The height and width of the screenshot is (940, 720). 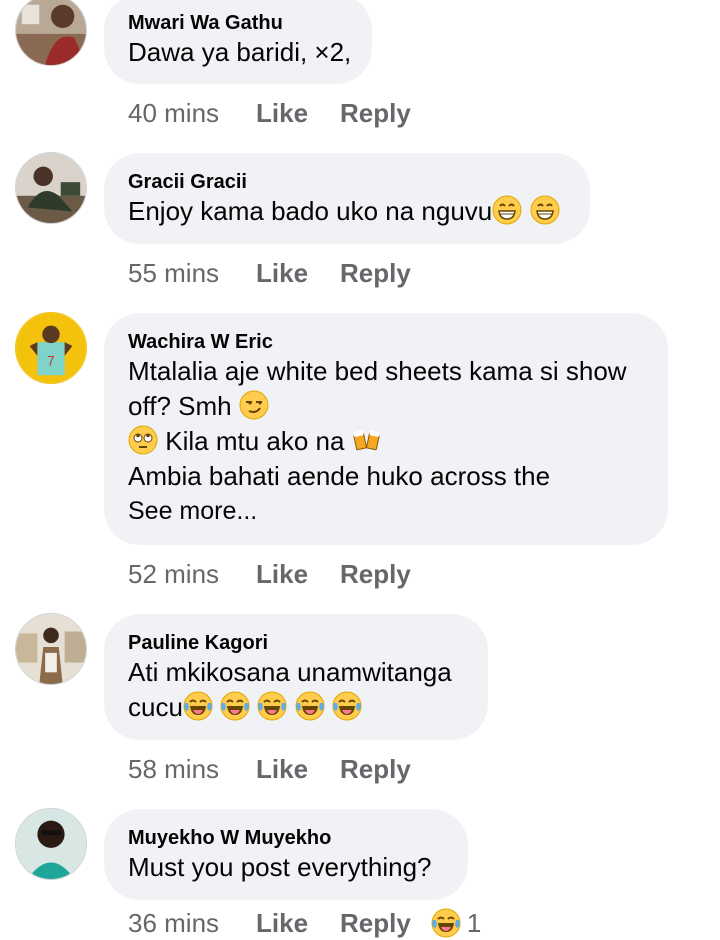 I want to click on comment-text: Enjoy kama bado uko na nguvu, so click(x=347, y=211).